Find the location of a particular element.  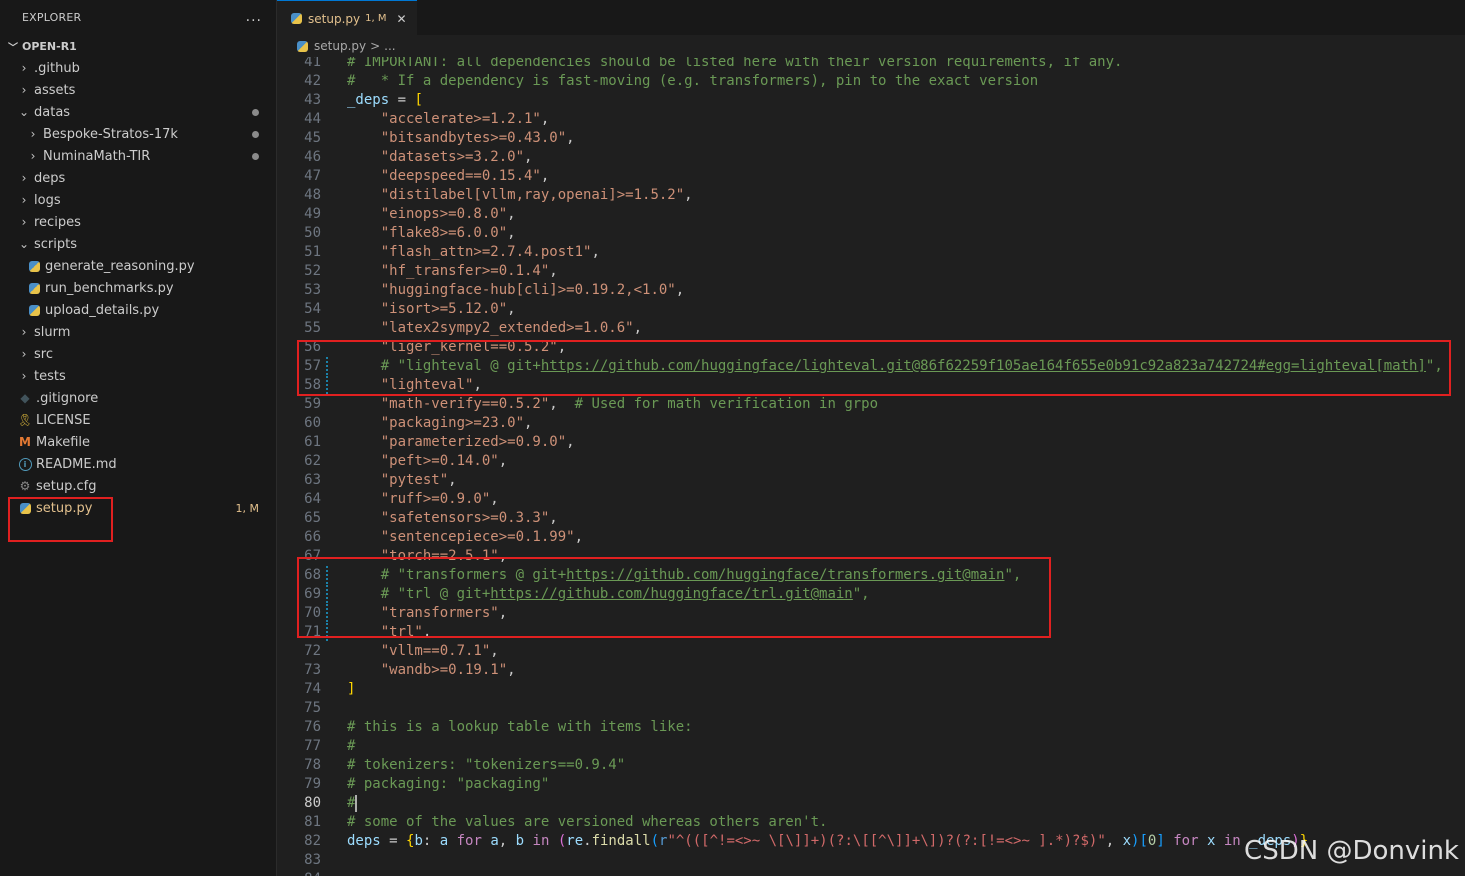

code-line: 58 "lighteval", is located at coordinates (871, 385).